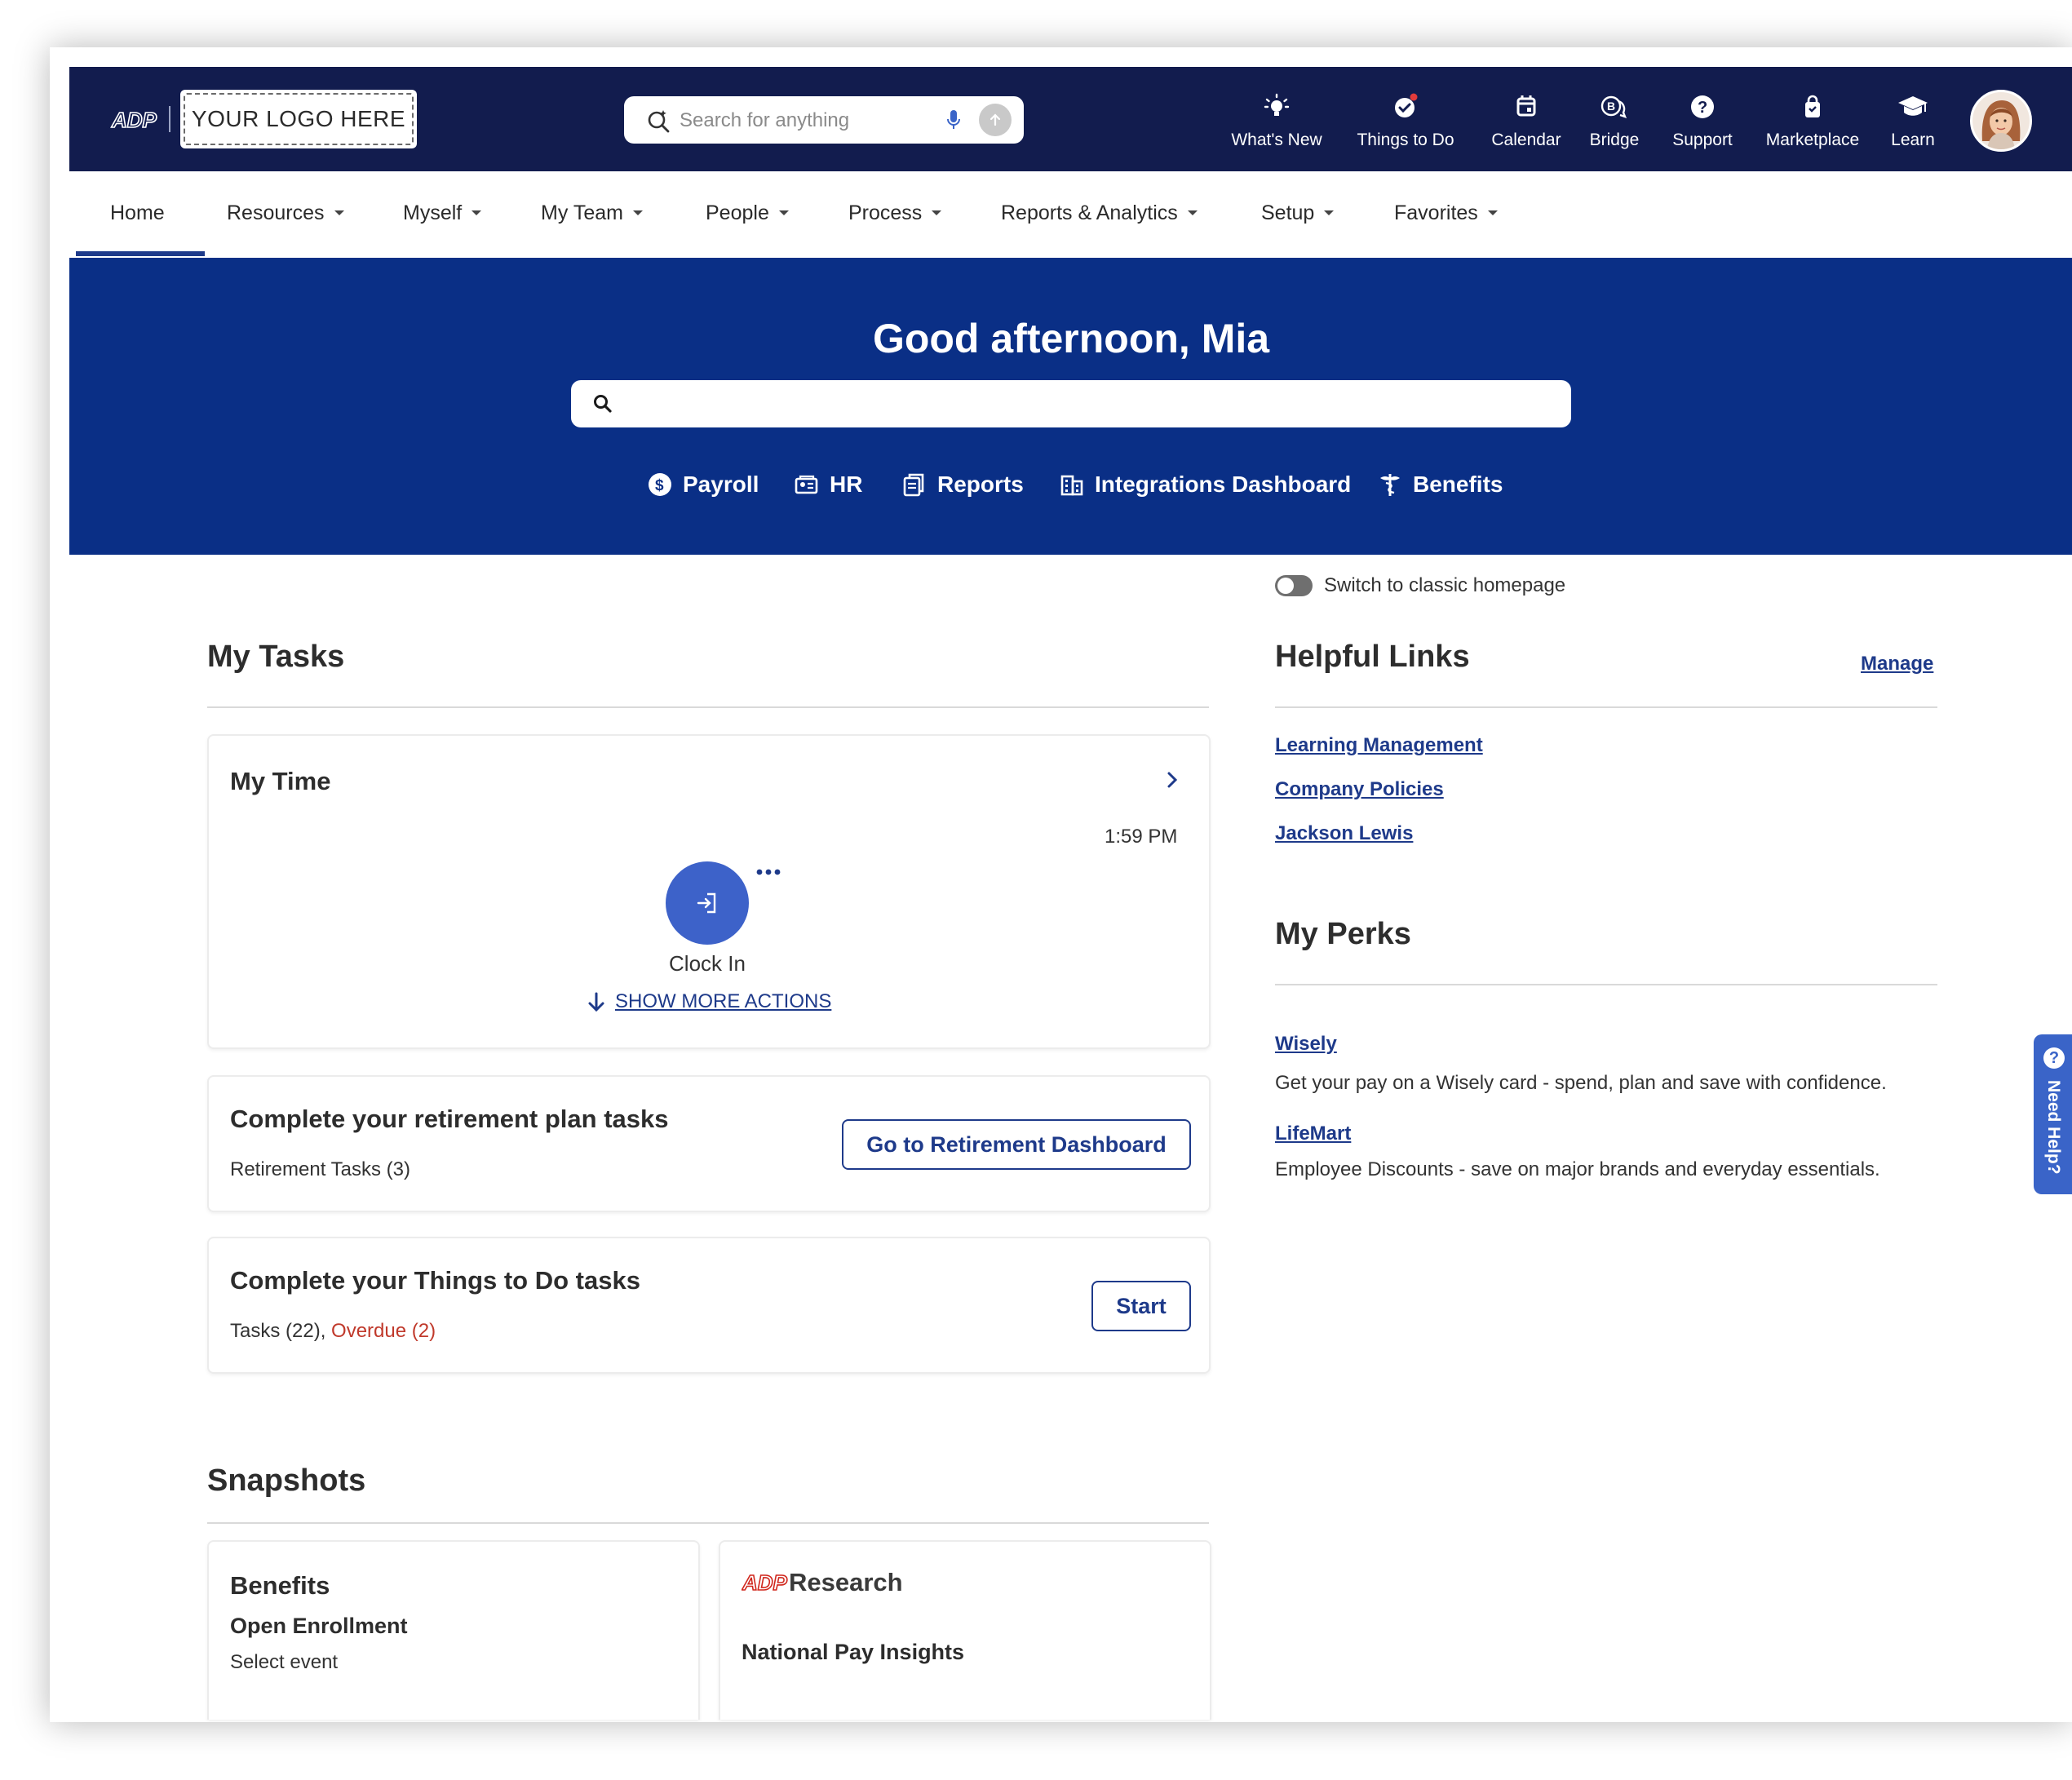 Image resolution: width=2072 pixels, height=1780 pixels. What do you see at coordinates (276, 657) in the screenshot?
I see `my-tasks-title: My Tasks` at bounding box center [276, 657].